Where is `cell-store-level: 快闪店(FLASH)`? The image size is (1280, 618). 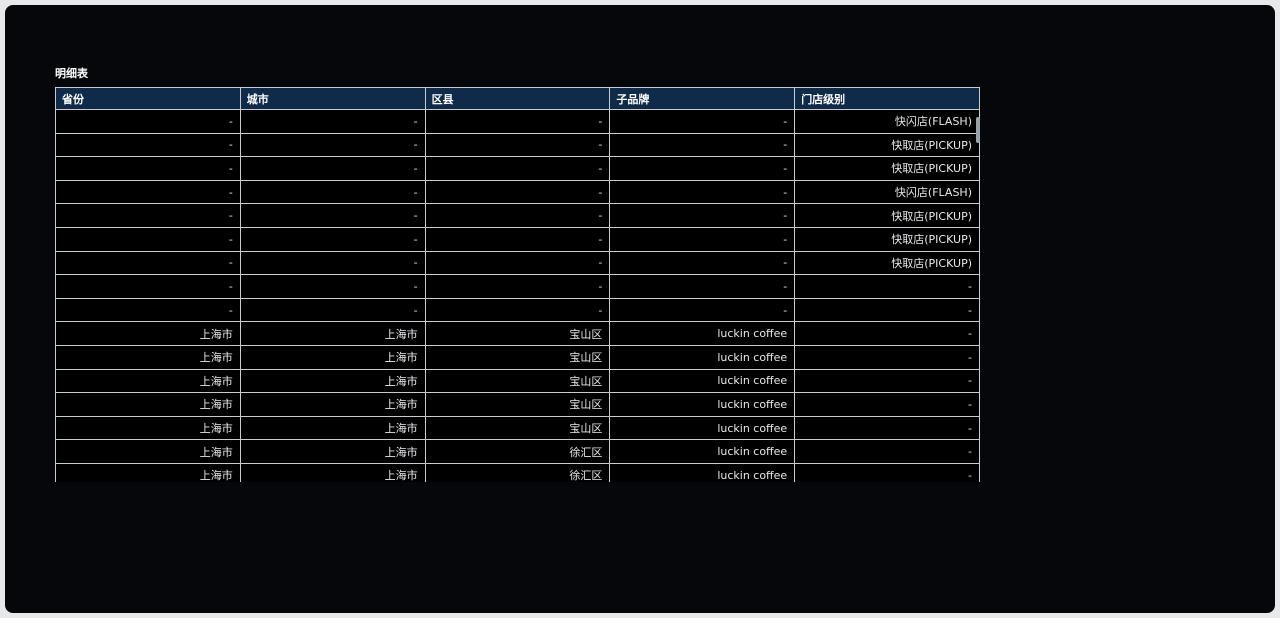 cell-store-level: 快闪店(FLASH) is located at coordinates (887, 192).